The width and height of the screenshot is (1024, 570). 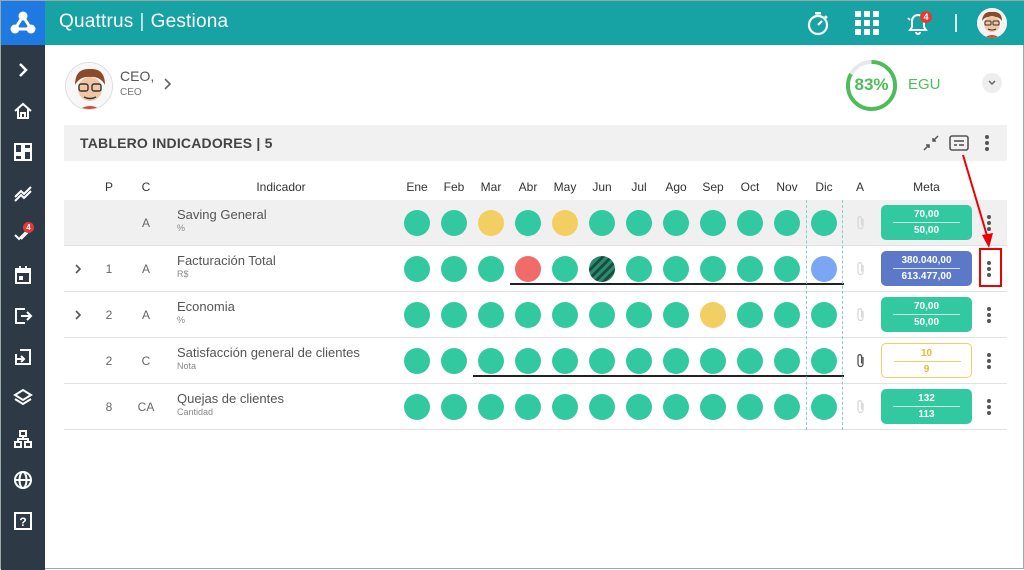 I want to click on sidebar-item-trends, so click(x=23, y=193).